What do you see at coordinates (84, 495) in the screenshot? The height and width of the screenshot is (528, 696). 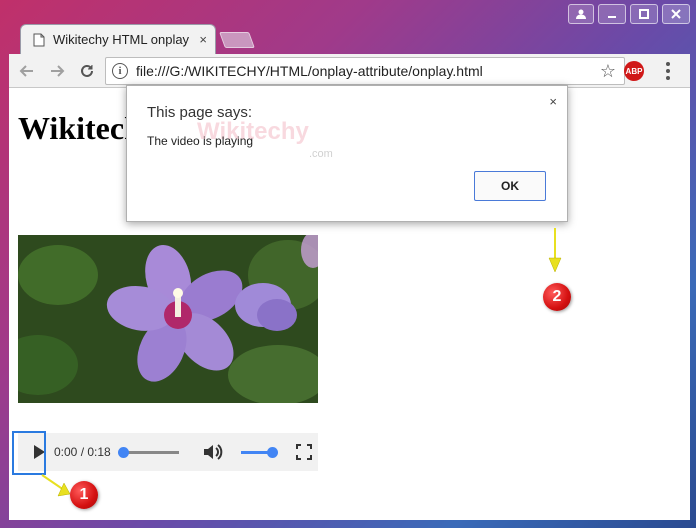 I see `annotation-marker-1: 1` at bounding box center [84, 495].